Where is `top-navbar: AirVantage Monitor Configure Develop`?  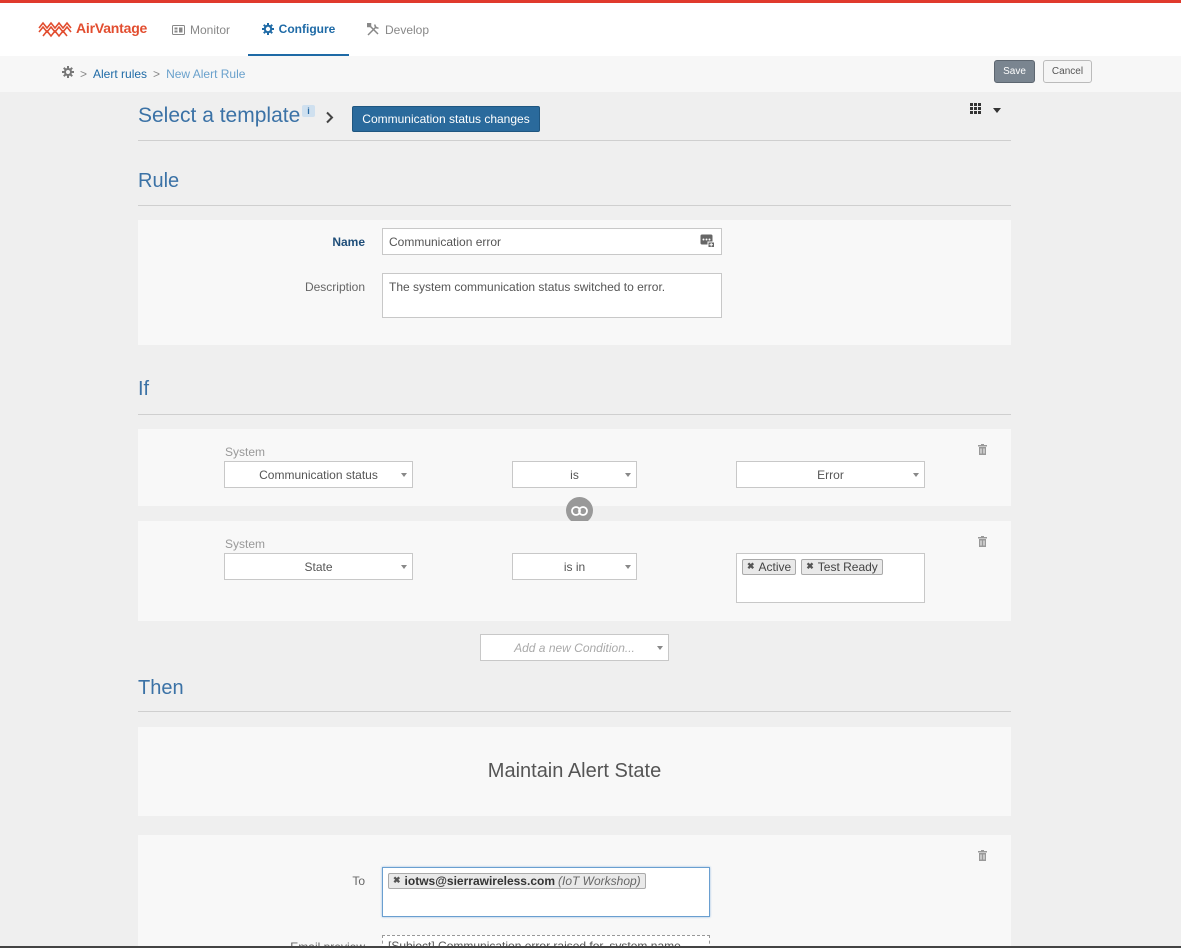 top-navbar: AirVantage Monitor Configure Develop is located at coordinates (590, 29).